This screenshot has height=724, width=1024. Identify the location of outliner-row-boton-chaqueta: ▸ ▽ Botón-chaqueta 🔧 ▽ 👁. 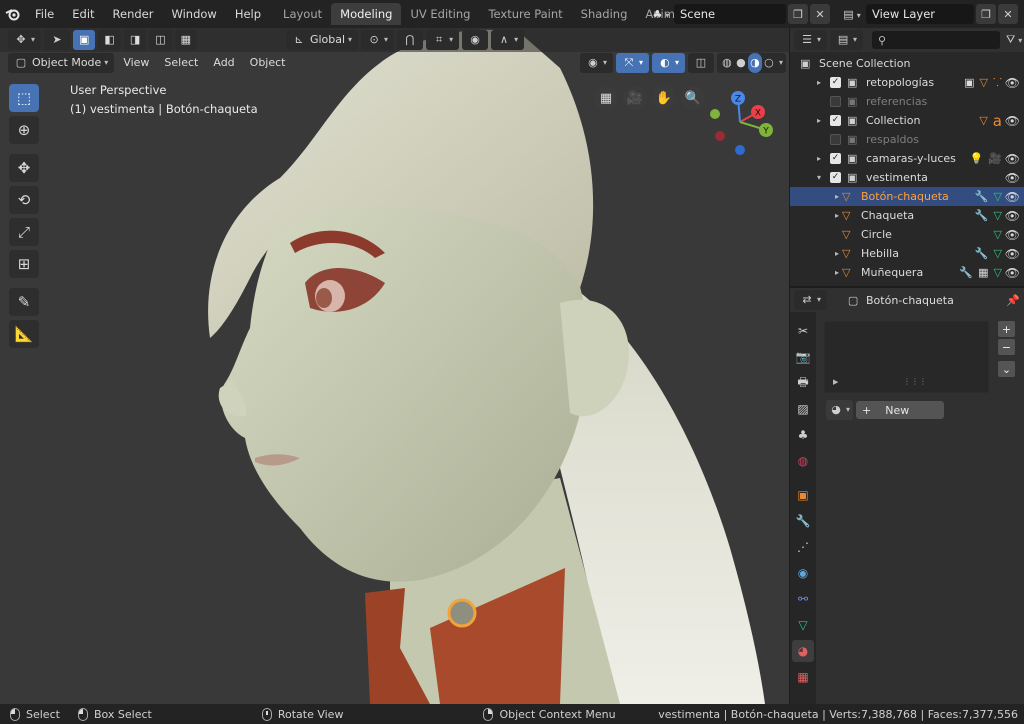
(907, 196).